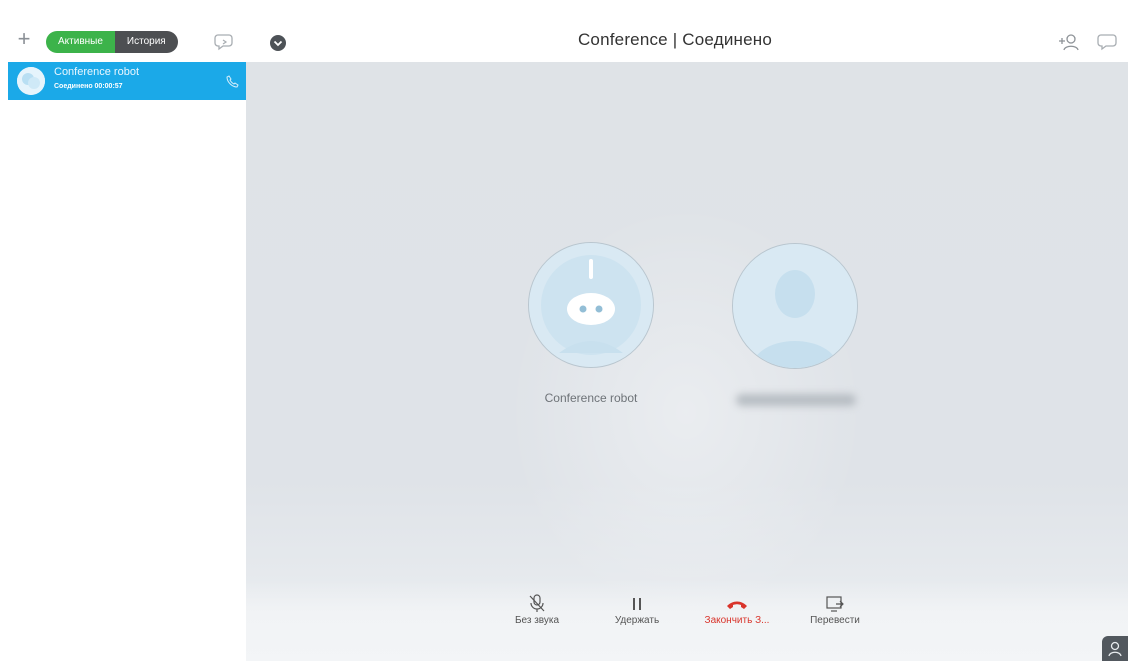 This screenshot has width=1128, height=666. I want to click on phone-icon, so click(233, 82).